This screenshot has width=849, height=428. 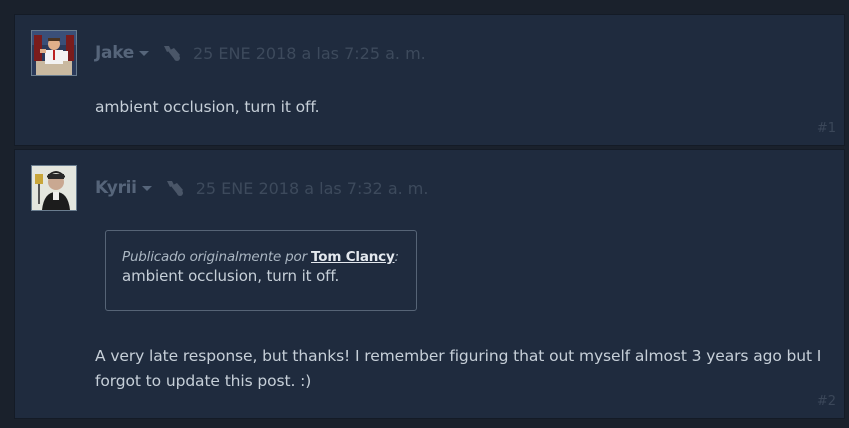 I want to click on author-name: Kyrii, so click(x=116, y=188).